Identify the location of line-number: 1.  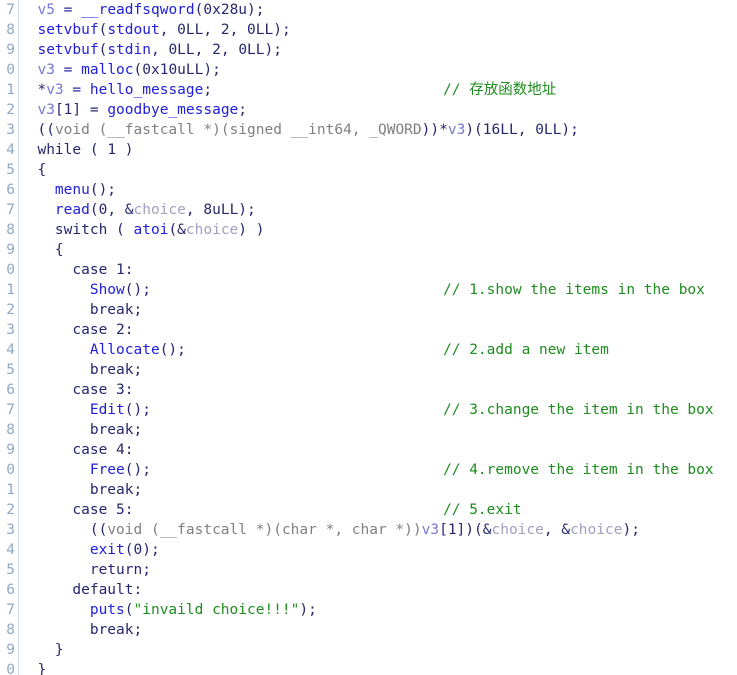
(10, 90).